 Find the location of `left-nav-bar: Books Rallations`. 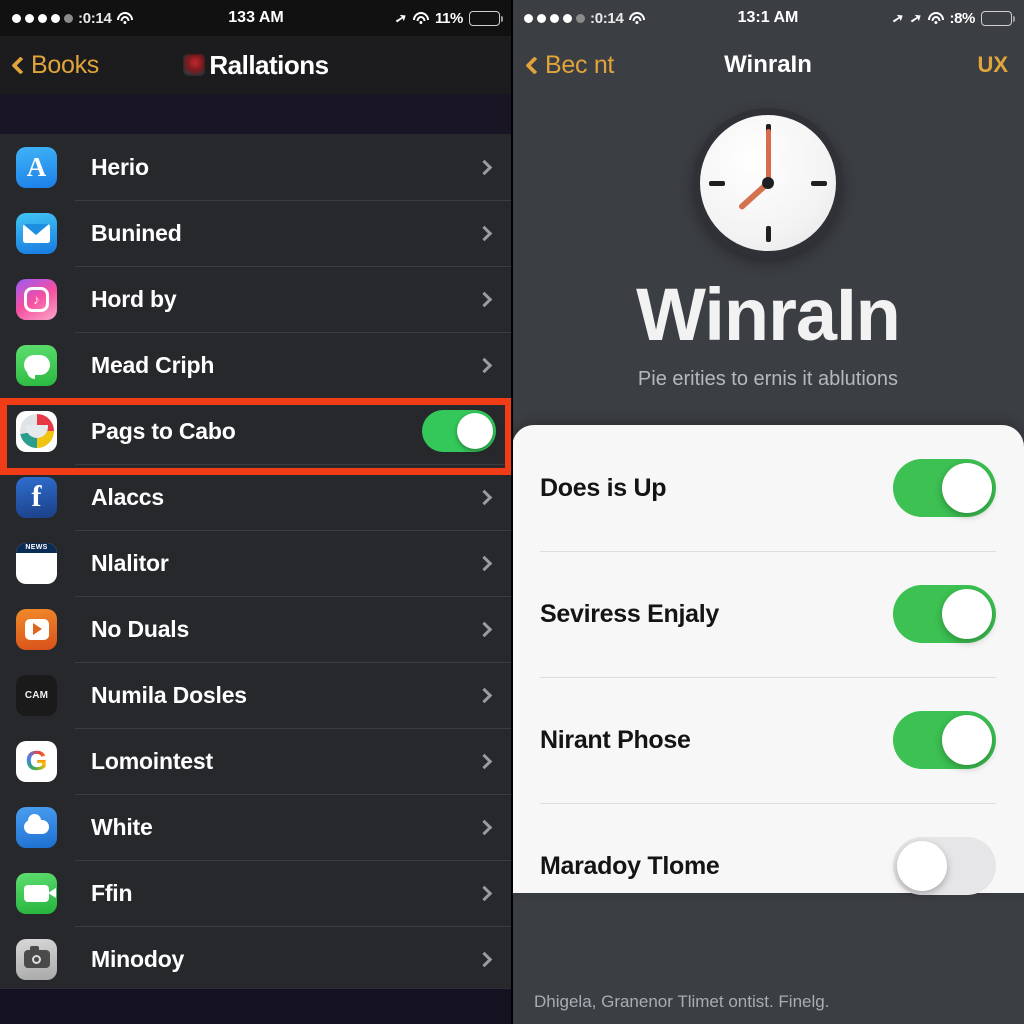

left-nav-bar: Books Rallations is located at coordinates (256, 65).